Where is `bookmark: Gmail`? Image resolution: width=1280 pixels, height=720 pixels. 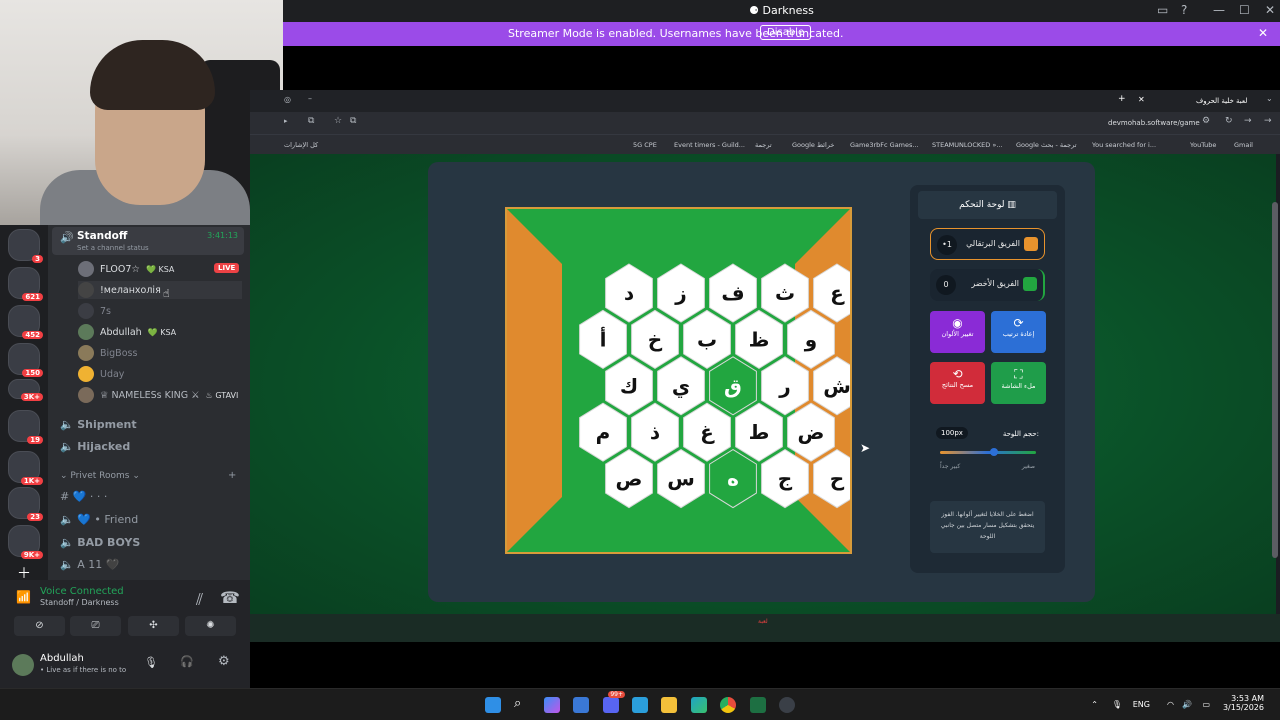 bookmark: Gmail is located at coordinates (1243, 145).